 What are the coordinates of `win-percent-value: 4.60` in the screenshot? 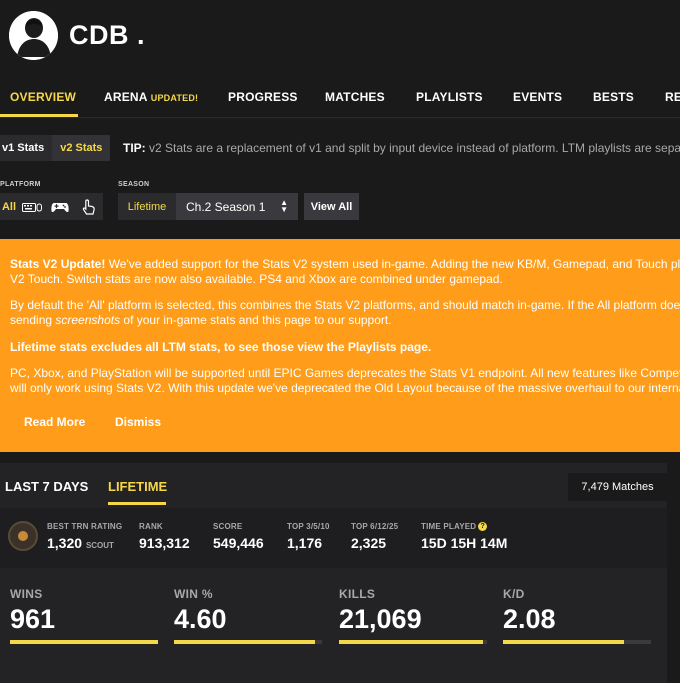 It's located at (200, 619).